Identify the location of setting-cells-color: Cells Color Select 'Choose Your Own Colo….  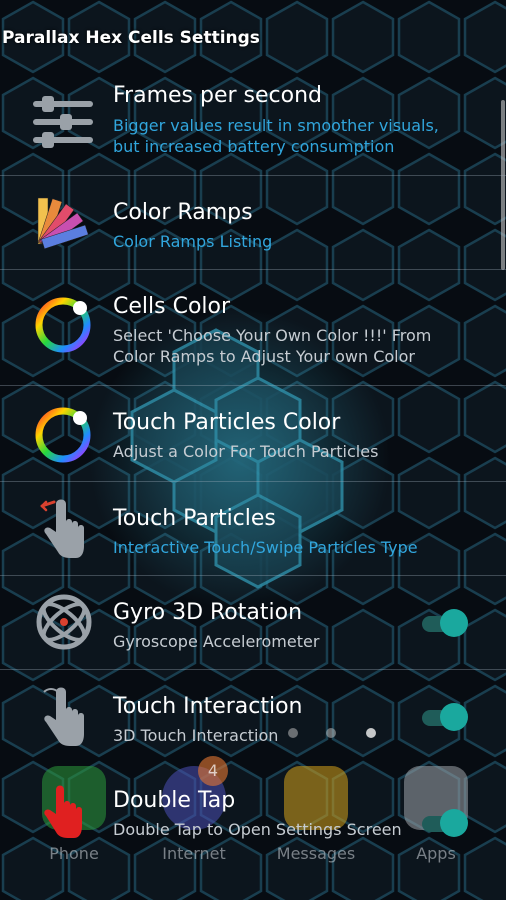
(253, 328).